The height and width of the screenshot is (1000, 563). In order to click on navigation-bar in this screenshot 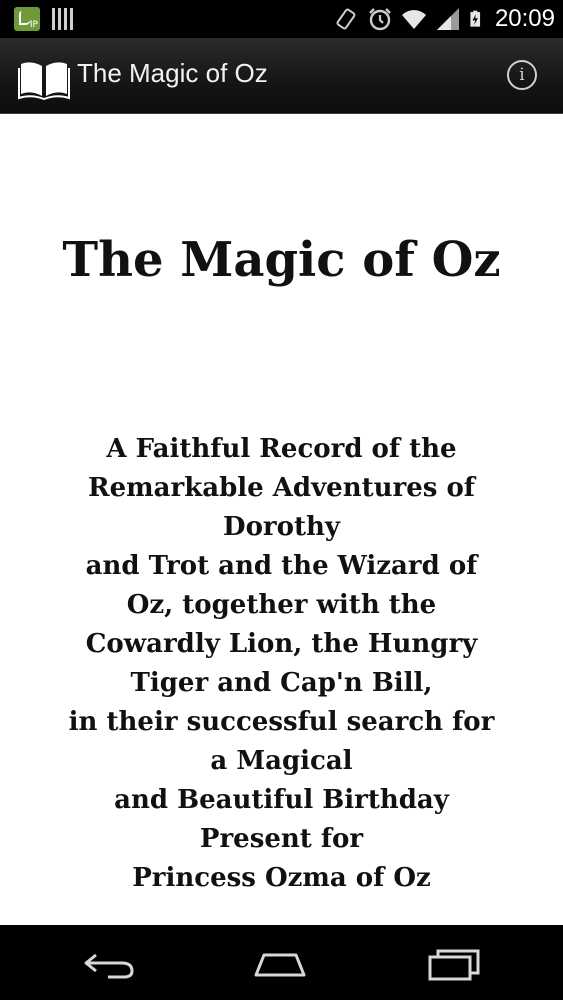, I will do `click(281, 962)`.